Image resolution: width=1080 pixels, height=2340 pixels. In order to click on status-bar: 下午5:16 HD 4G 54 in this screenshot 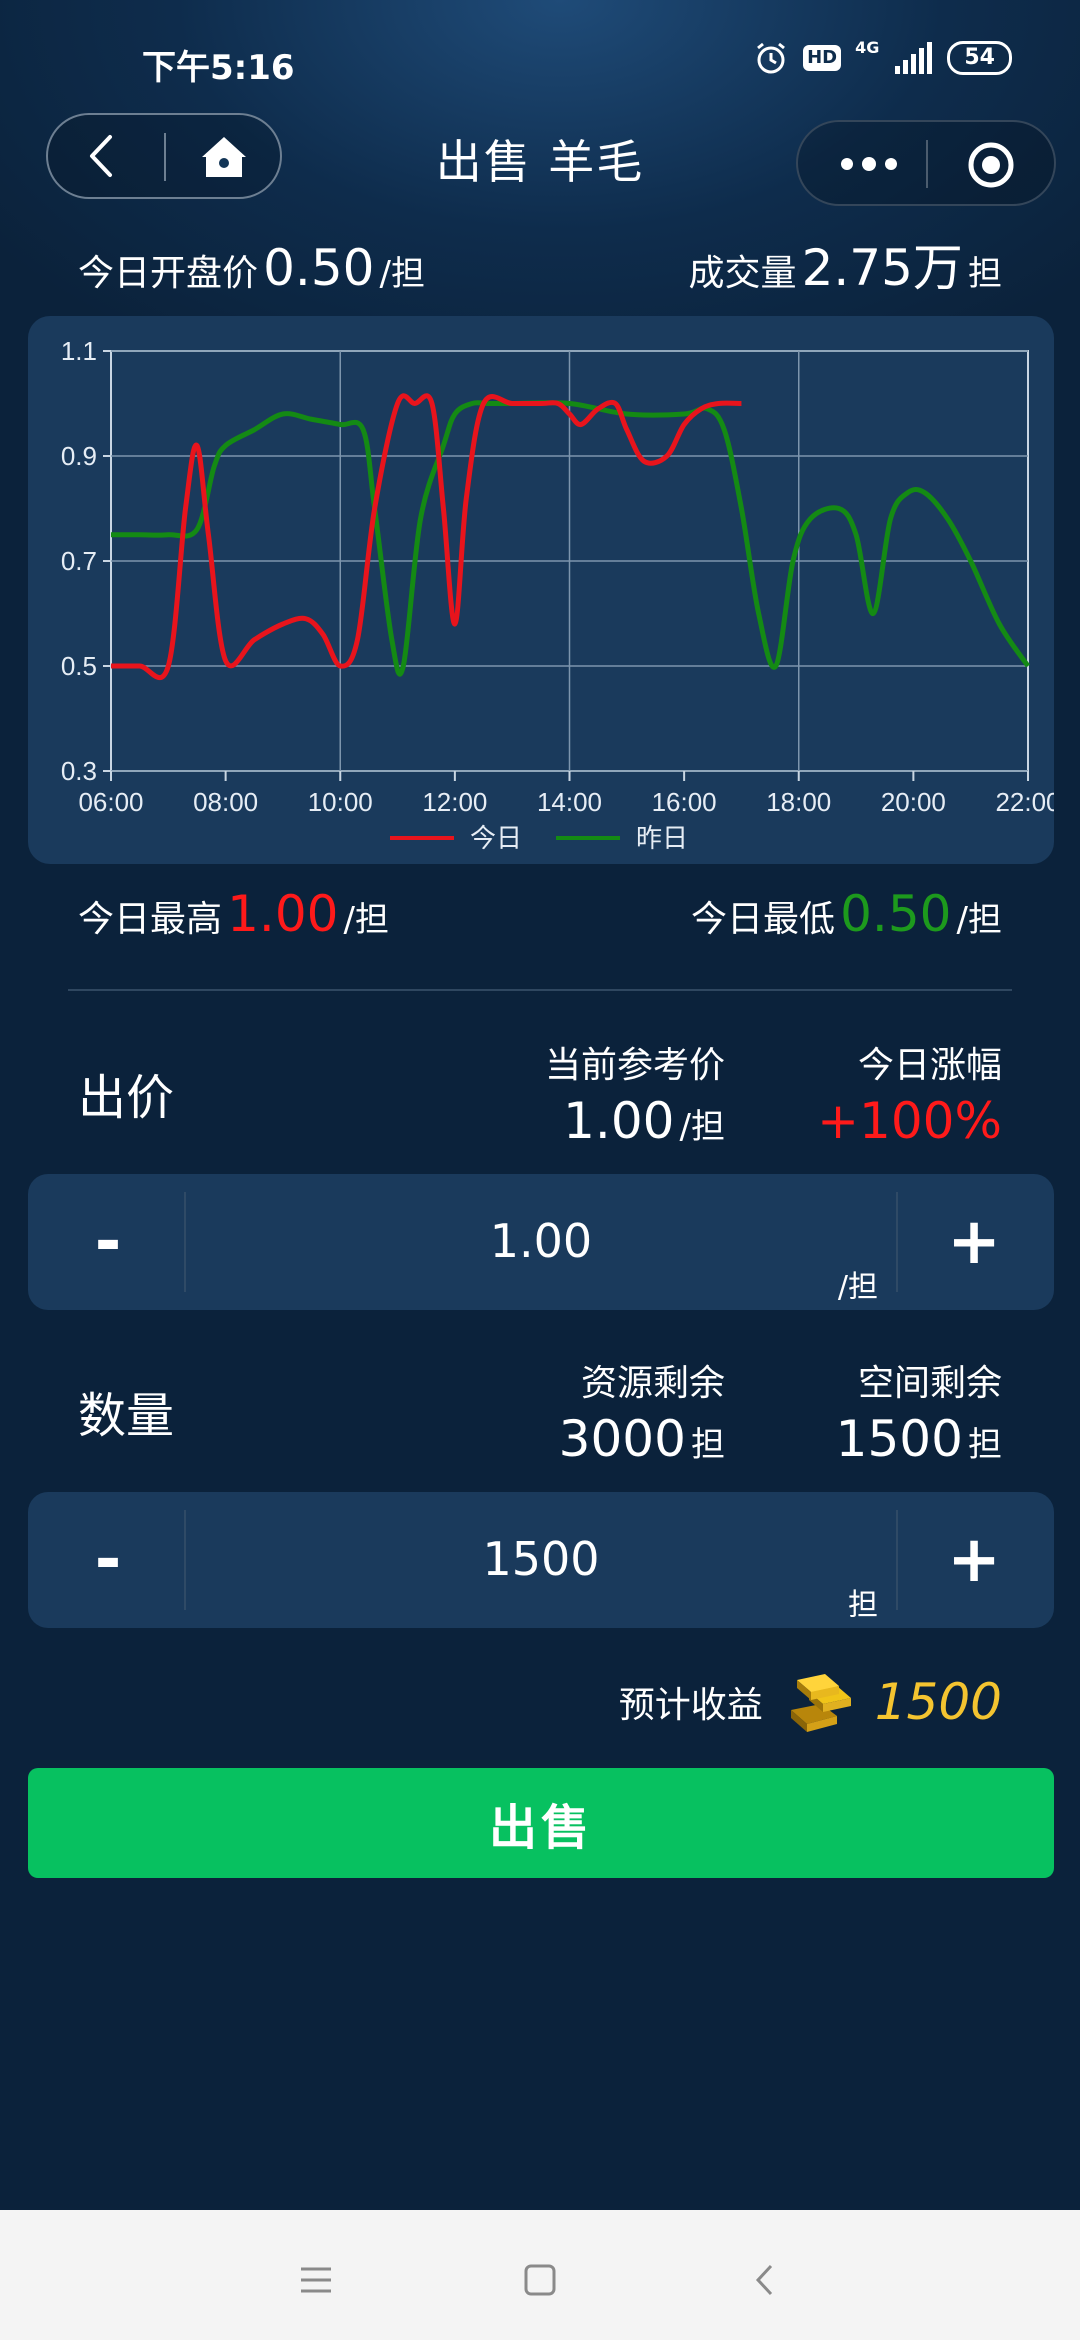, I will do `click(540, 55)`.